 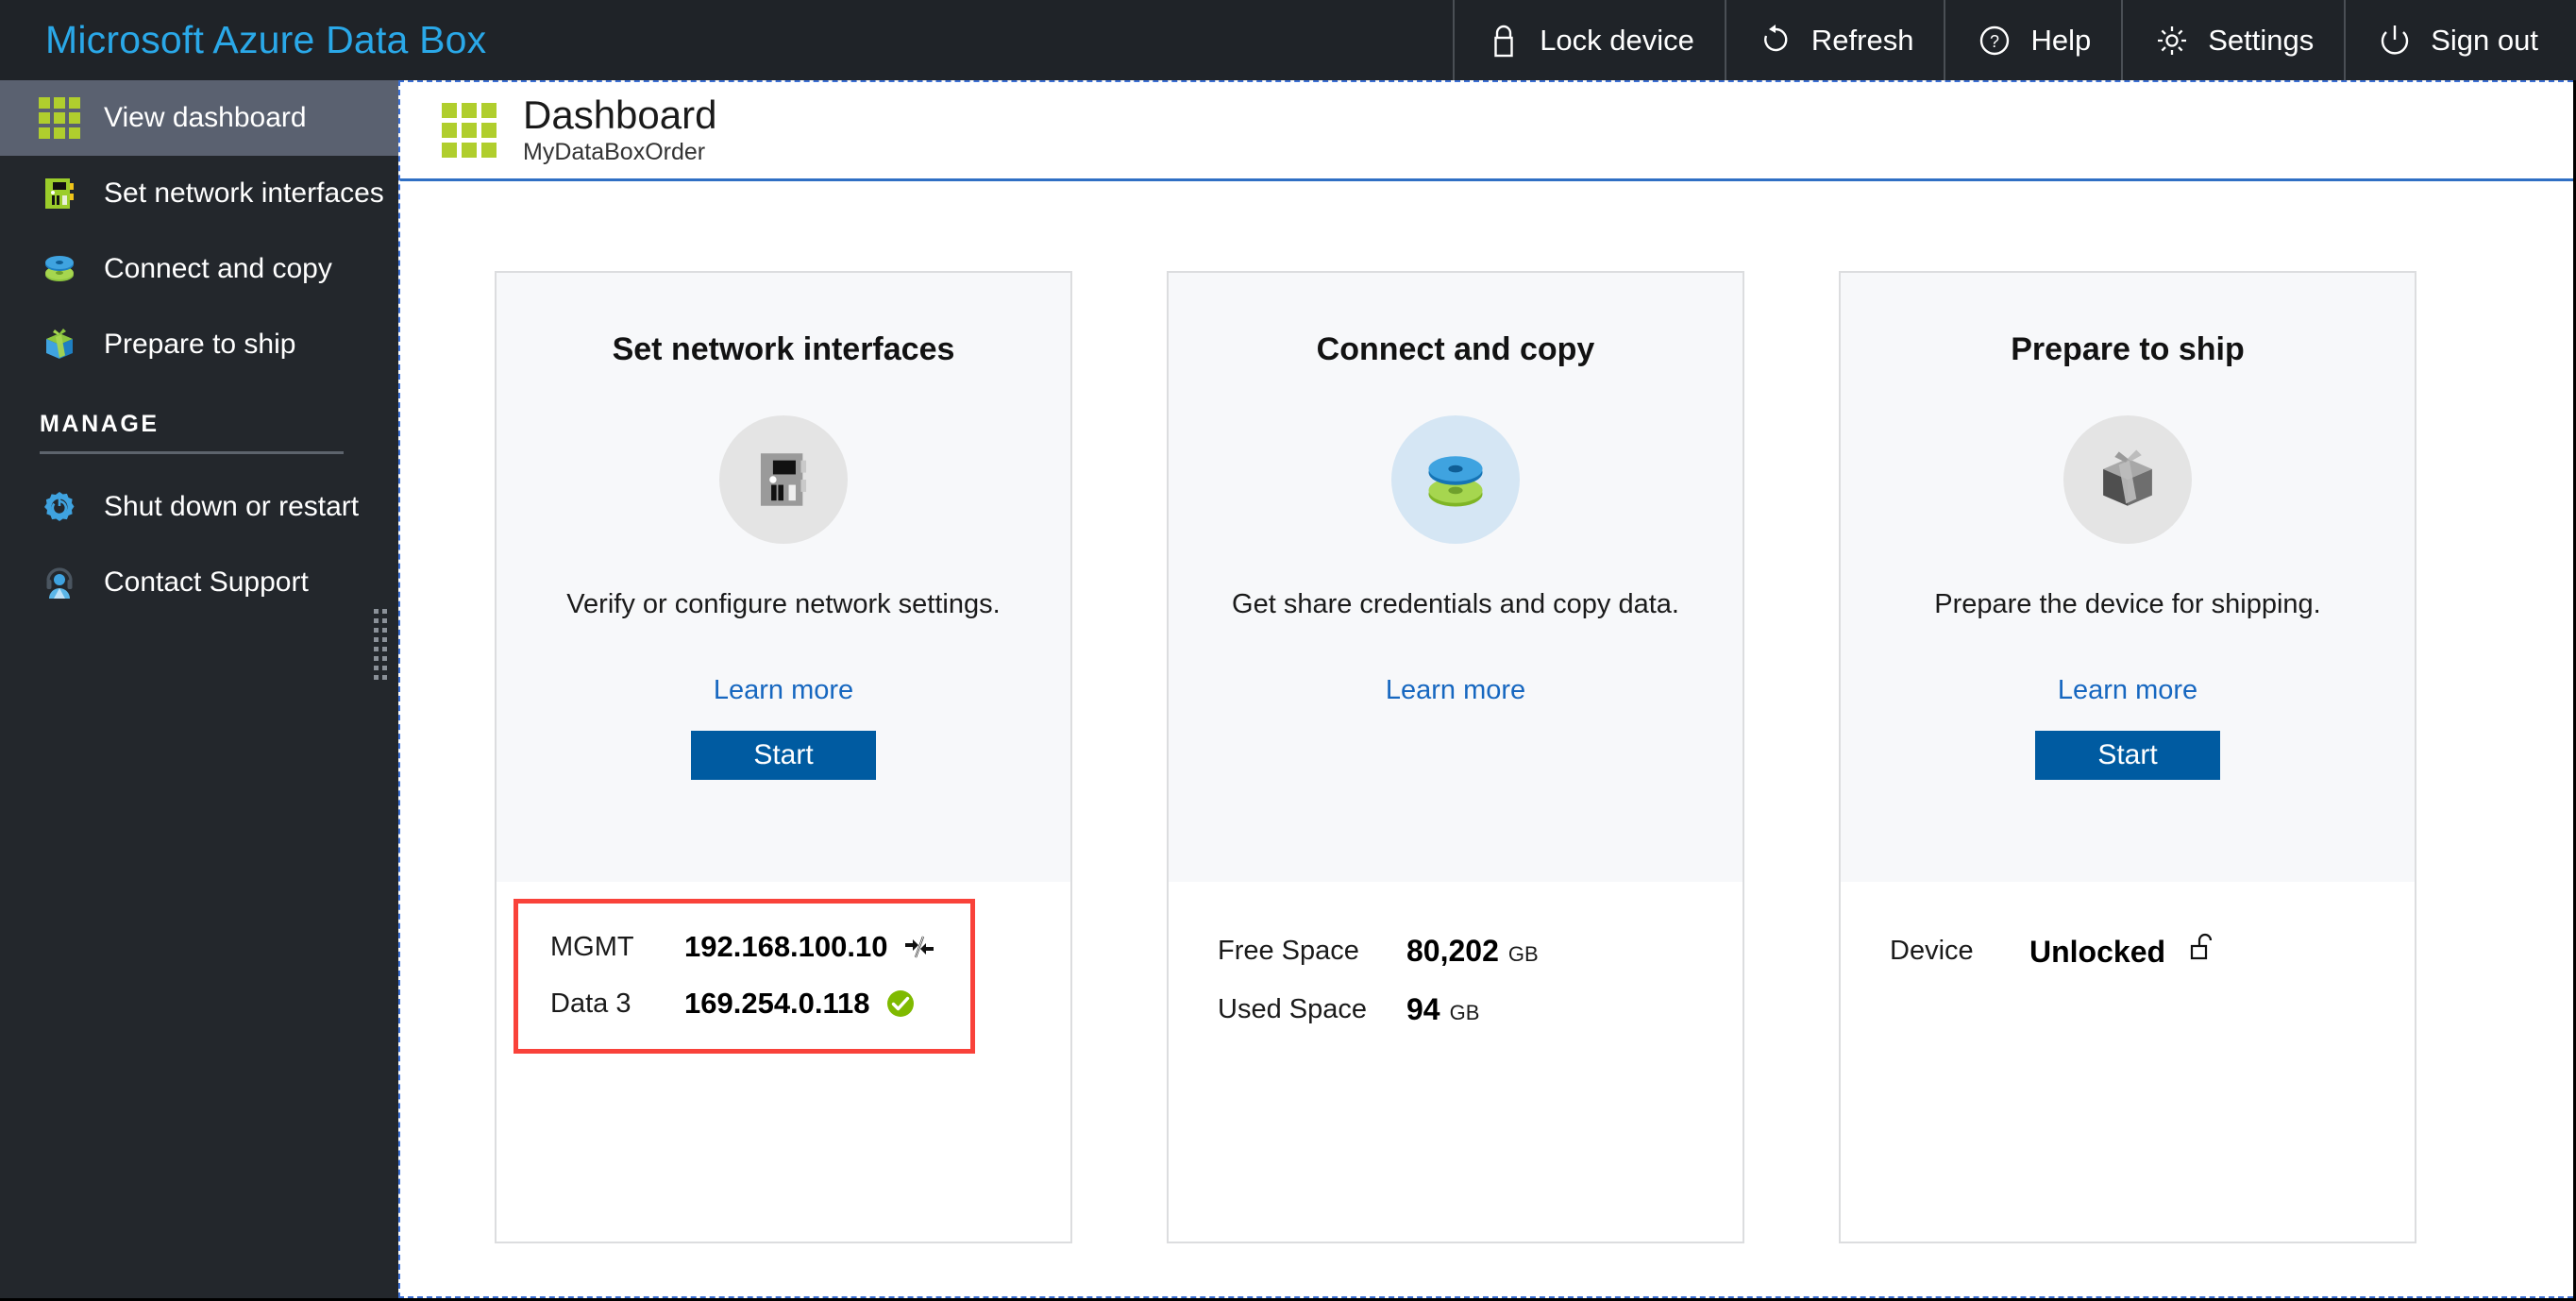 I want to click on storage-row-free-space: Free Space 80,202 GB, so click(x=1456, y=950).